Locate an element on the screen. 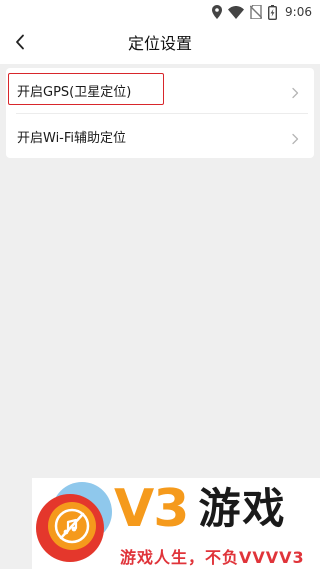  back-button is located at coordinates (20, 44).